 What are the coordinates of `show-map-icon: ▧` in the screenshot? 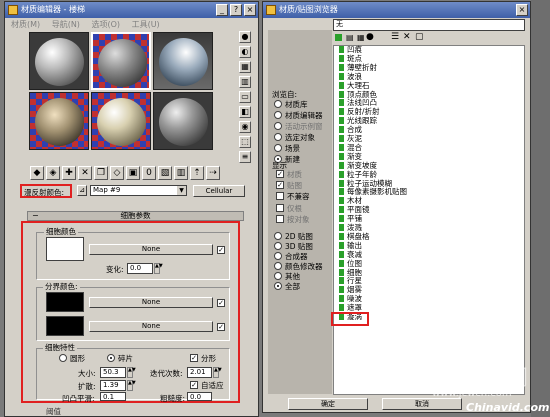 It's located at (165, 173).